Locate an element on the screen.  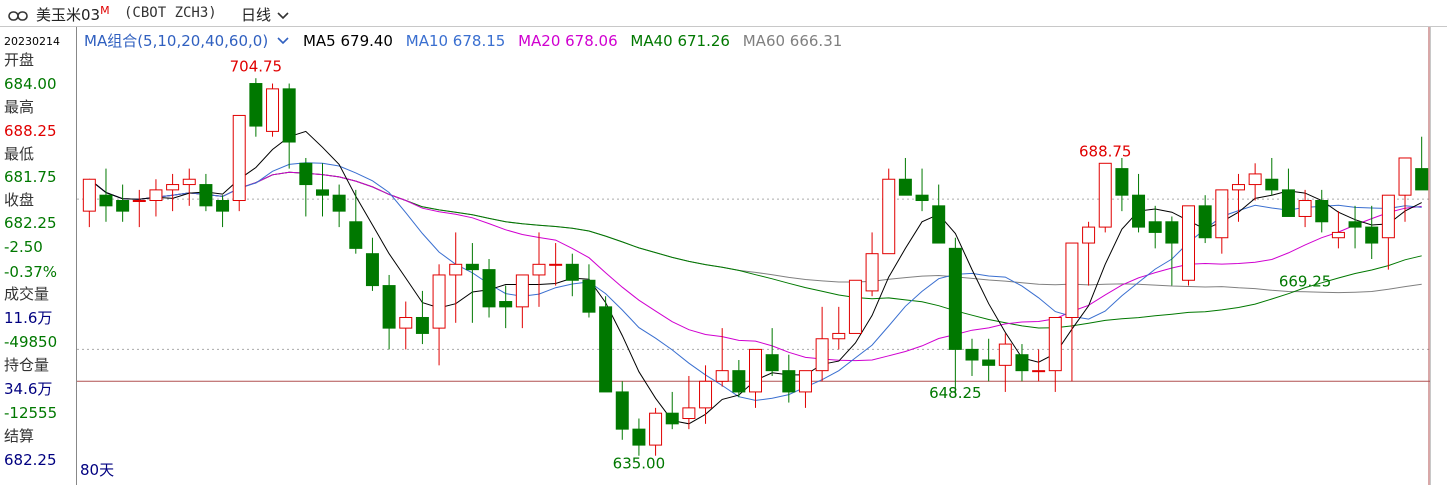
high-price-label: 704.75 is located at coordinates (256, 67).